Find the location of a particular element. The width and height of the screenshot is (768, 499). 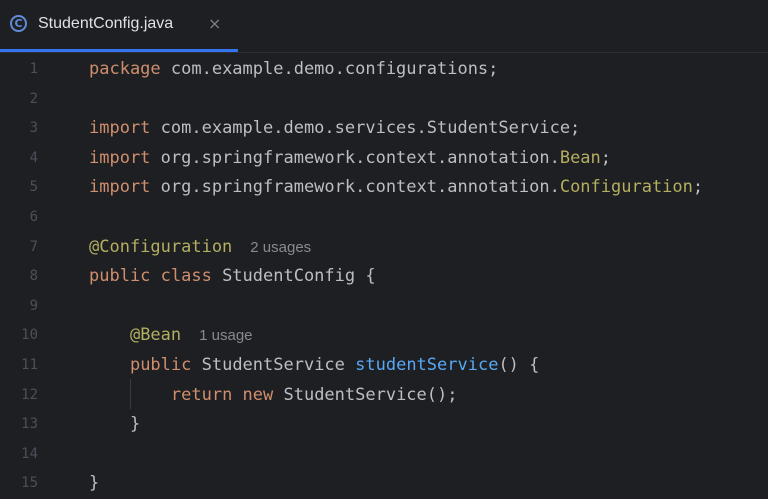

line-number: 13 is located at coordinates (29, 424).